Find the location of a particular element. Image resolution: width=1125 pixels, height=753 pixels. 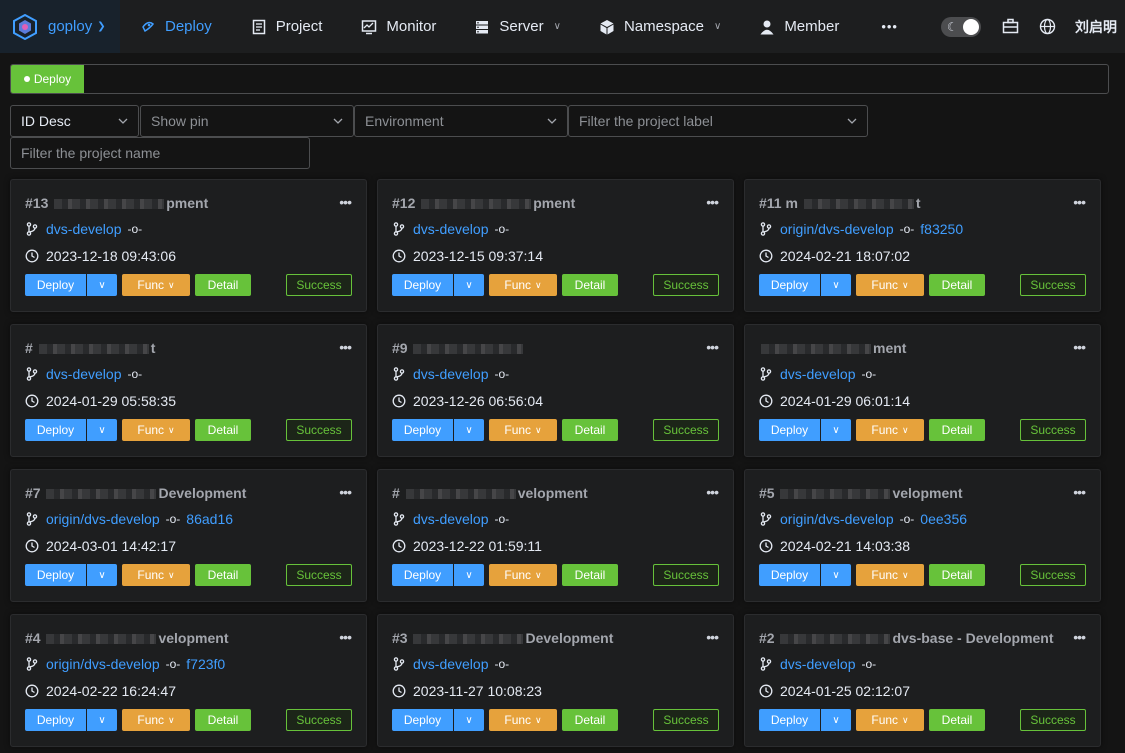

branch-icon is located at coordinates (32, 374).